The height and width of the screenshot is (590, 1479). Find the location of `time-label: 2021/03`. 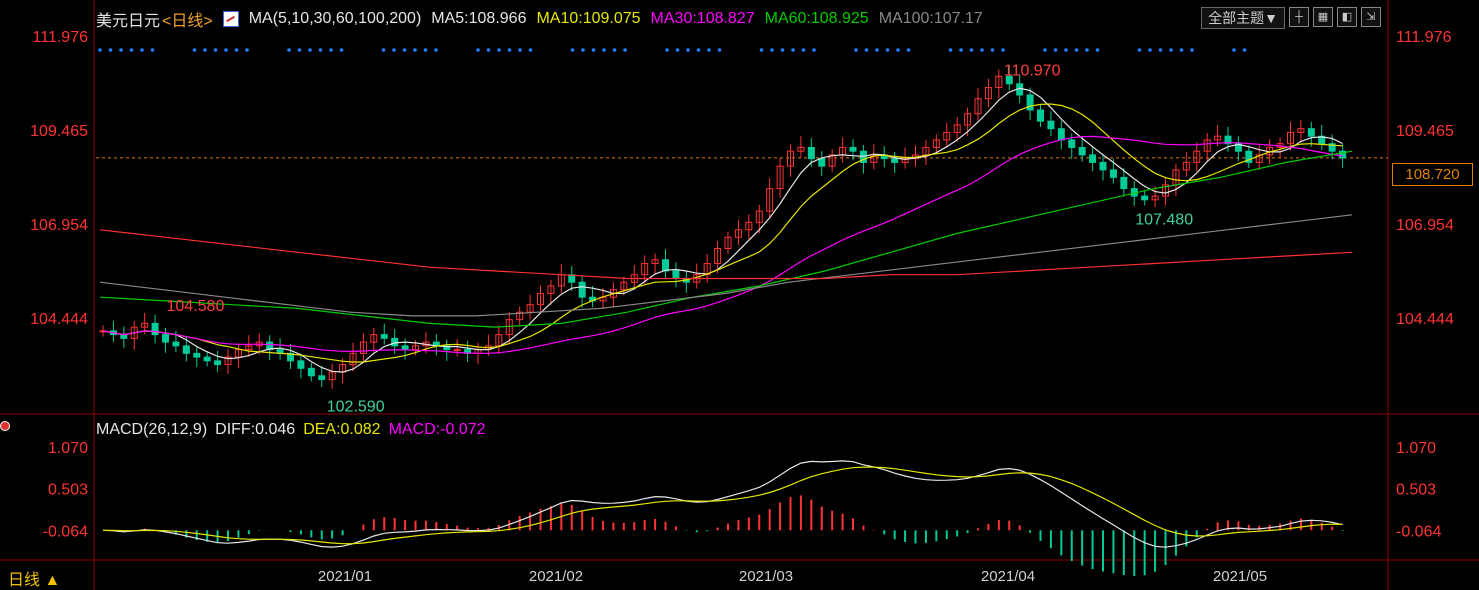

time-label: 2021/03 is located at coordinates (766, 576).